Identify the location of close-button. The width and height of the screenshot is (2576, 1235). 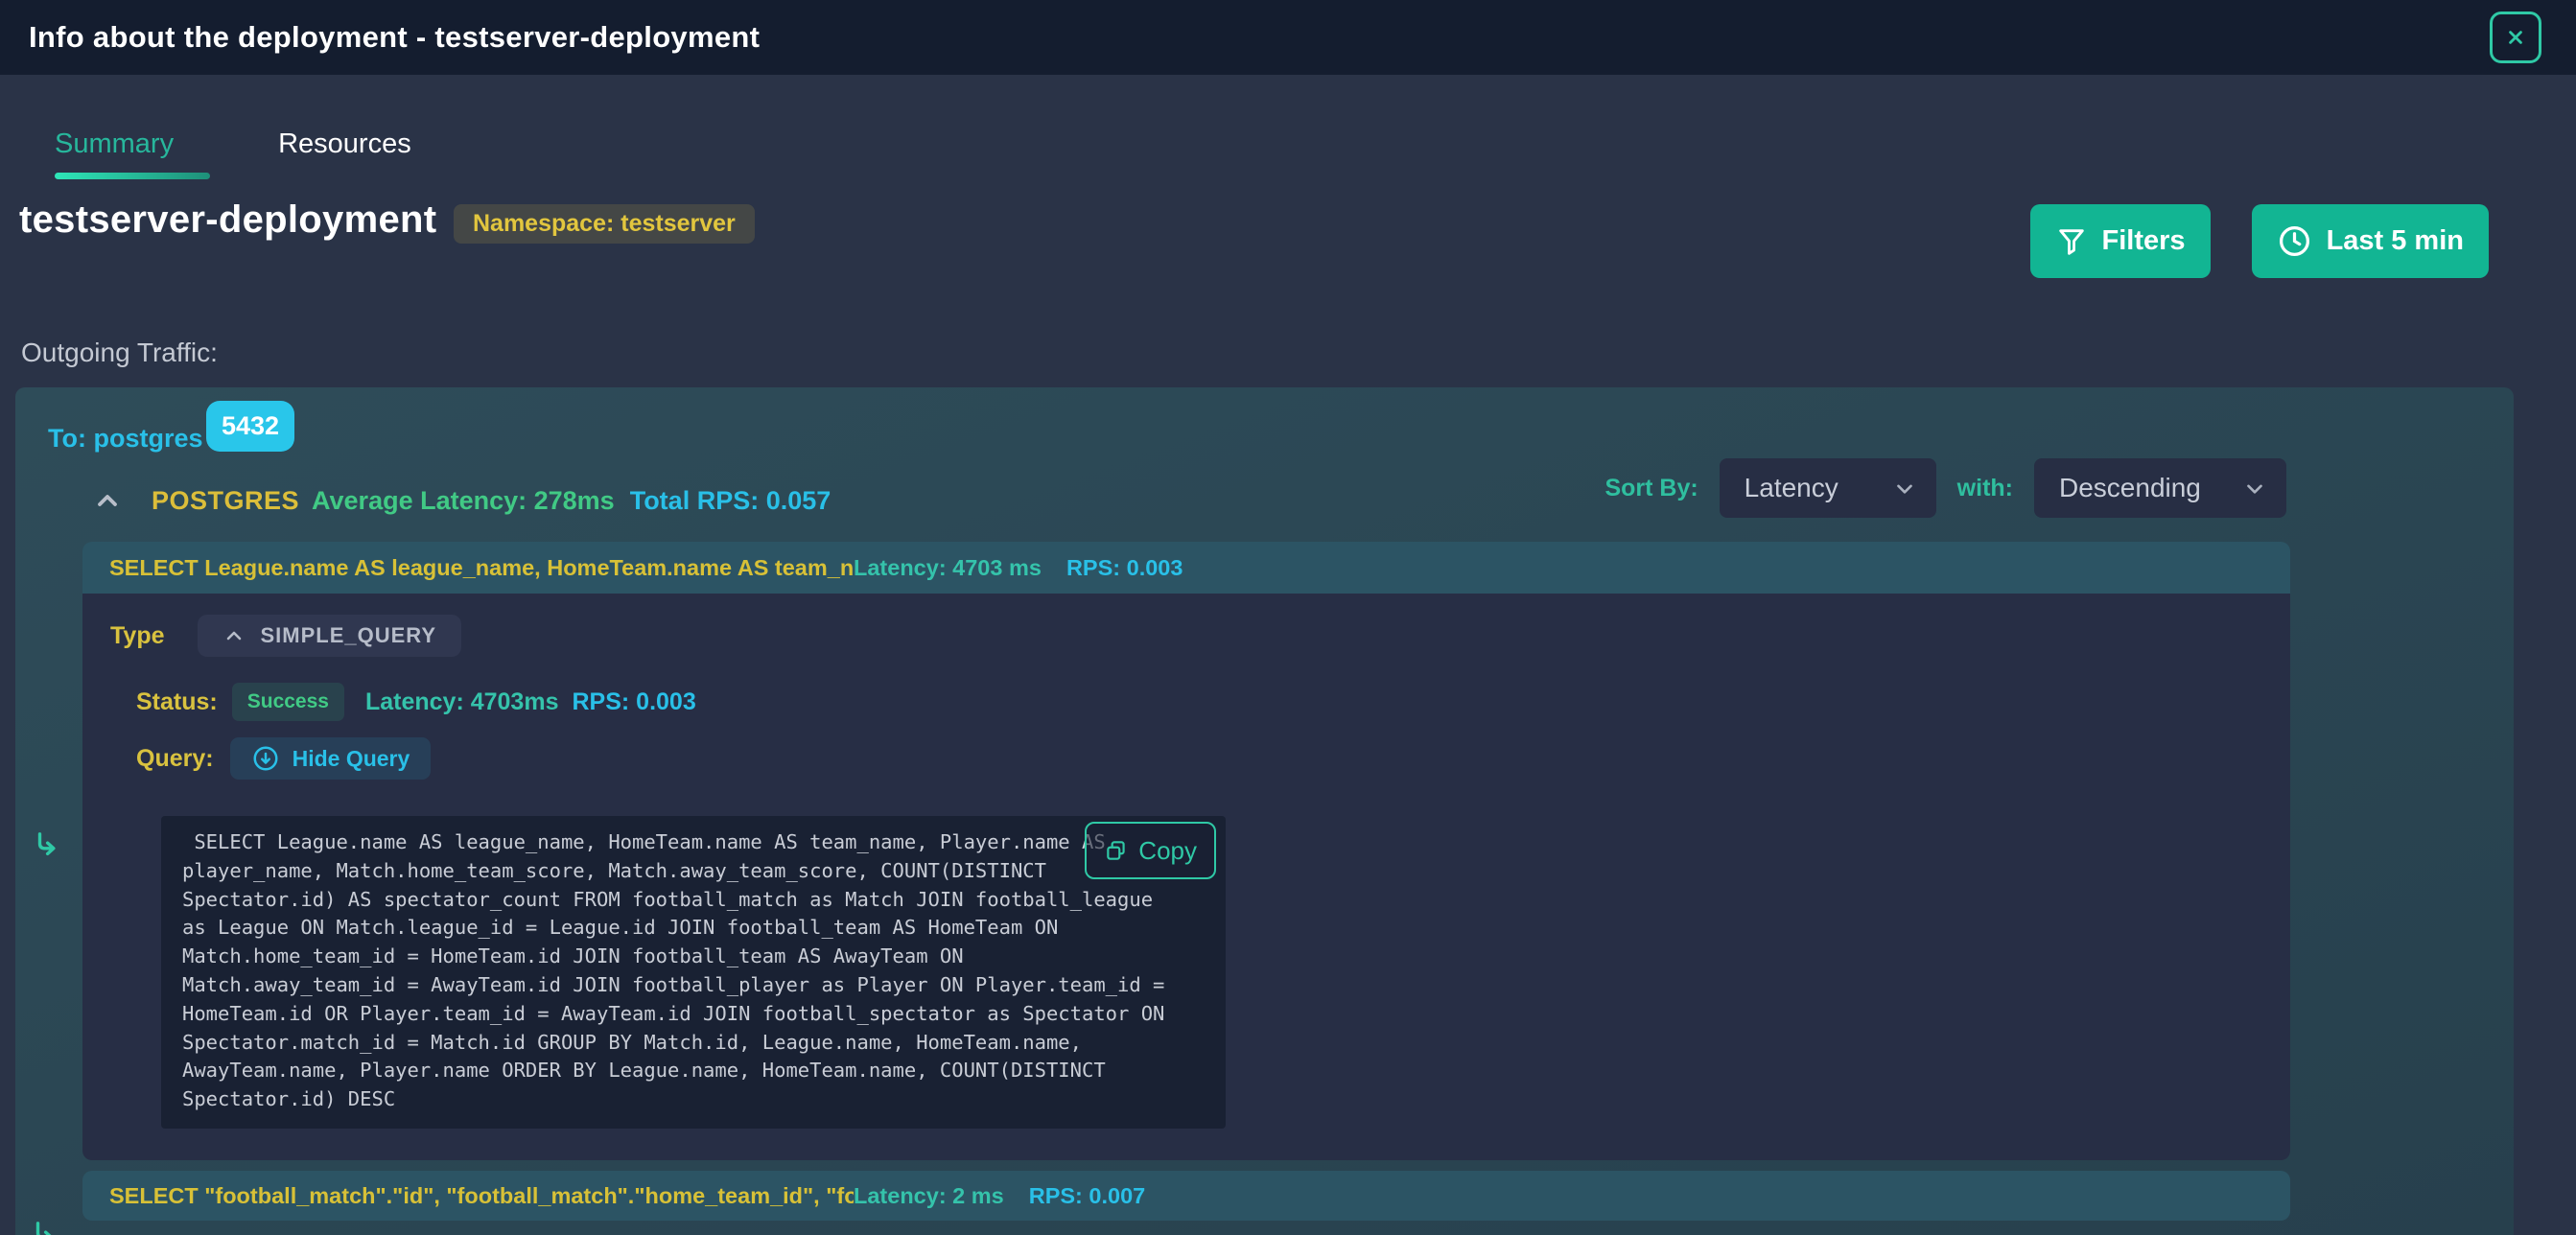
(2515, 37).